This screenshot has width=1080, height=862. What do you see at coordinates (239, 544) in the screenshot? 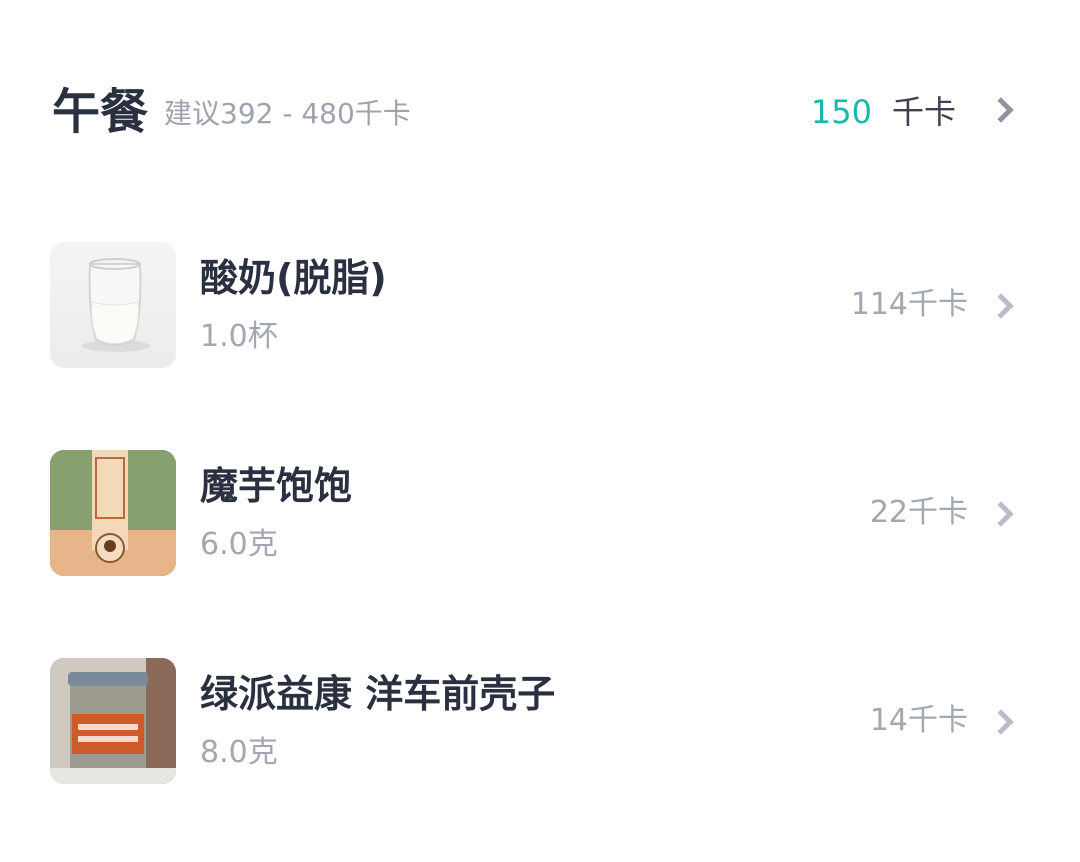
I see `food-amount: 6.0克` at bounding box center [239, 544].